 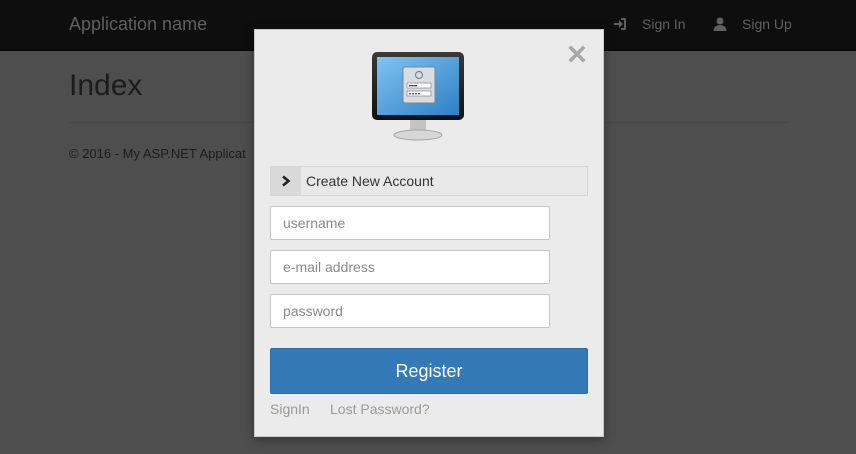 What do you see at coordinates (138, 24) in the screenshot?
I see `app-brand: Application name` at bounding box center [138, 24].